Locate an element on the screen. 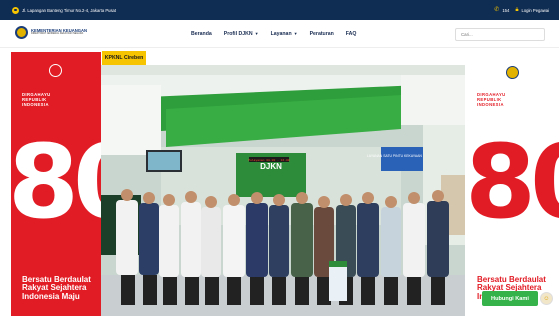  nav-item-profil-djkn: Profil DJKN ▼ is located at coordinates (241, 34).